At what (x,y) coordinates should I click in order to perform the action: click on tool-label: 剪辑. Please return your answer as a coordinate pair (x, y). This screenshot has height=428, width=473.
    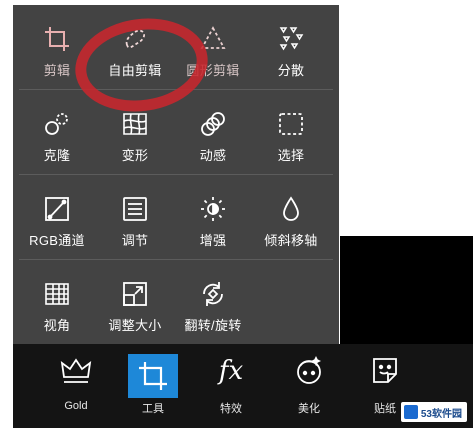
    Looking at the image, I should click on (57, 70).